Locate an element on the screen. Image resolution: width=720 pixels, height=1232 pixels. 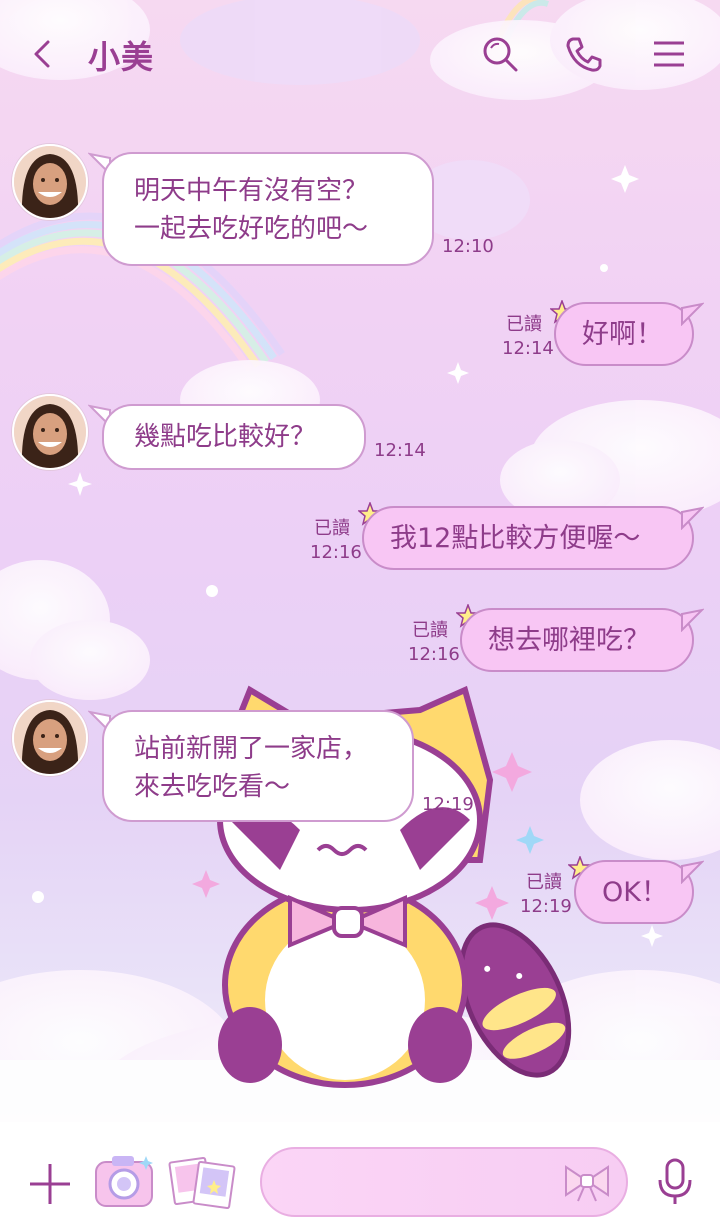
microphone-icon is located at coordinates (675, 1182).